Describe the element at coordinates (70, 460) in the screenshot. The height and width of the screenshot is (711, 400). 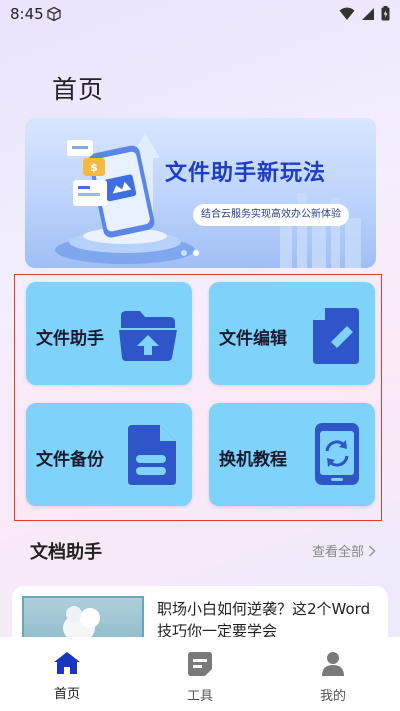
I see `tool-card-label: 文件备份` at that location.